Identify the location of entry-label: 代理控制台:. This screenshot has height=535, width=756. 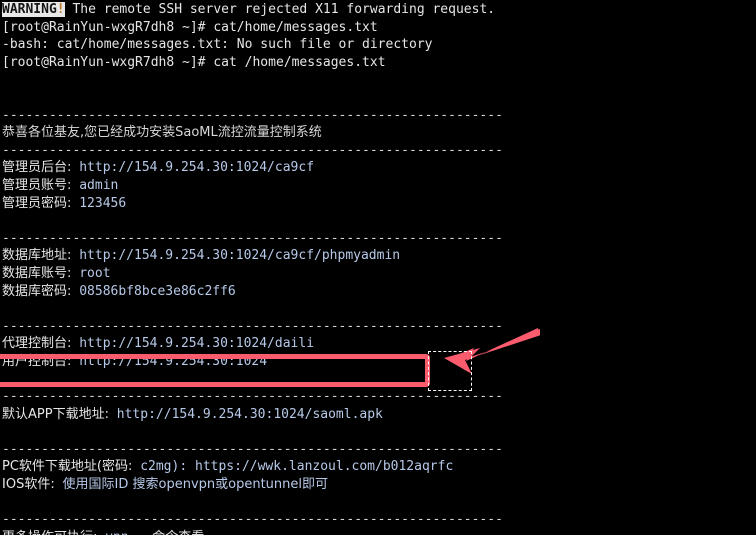
(37, 344).